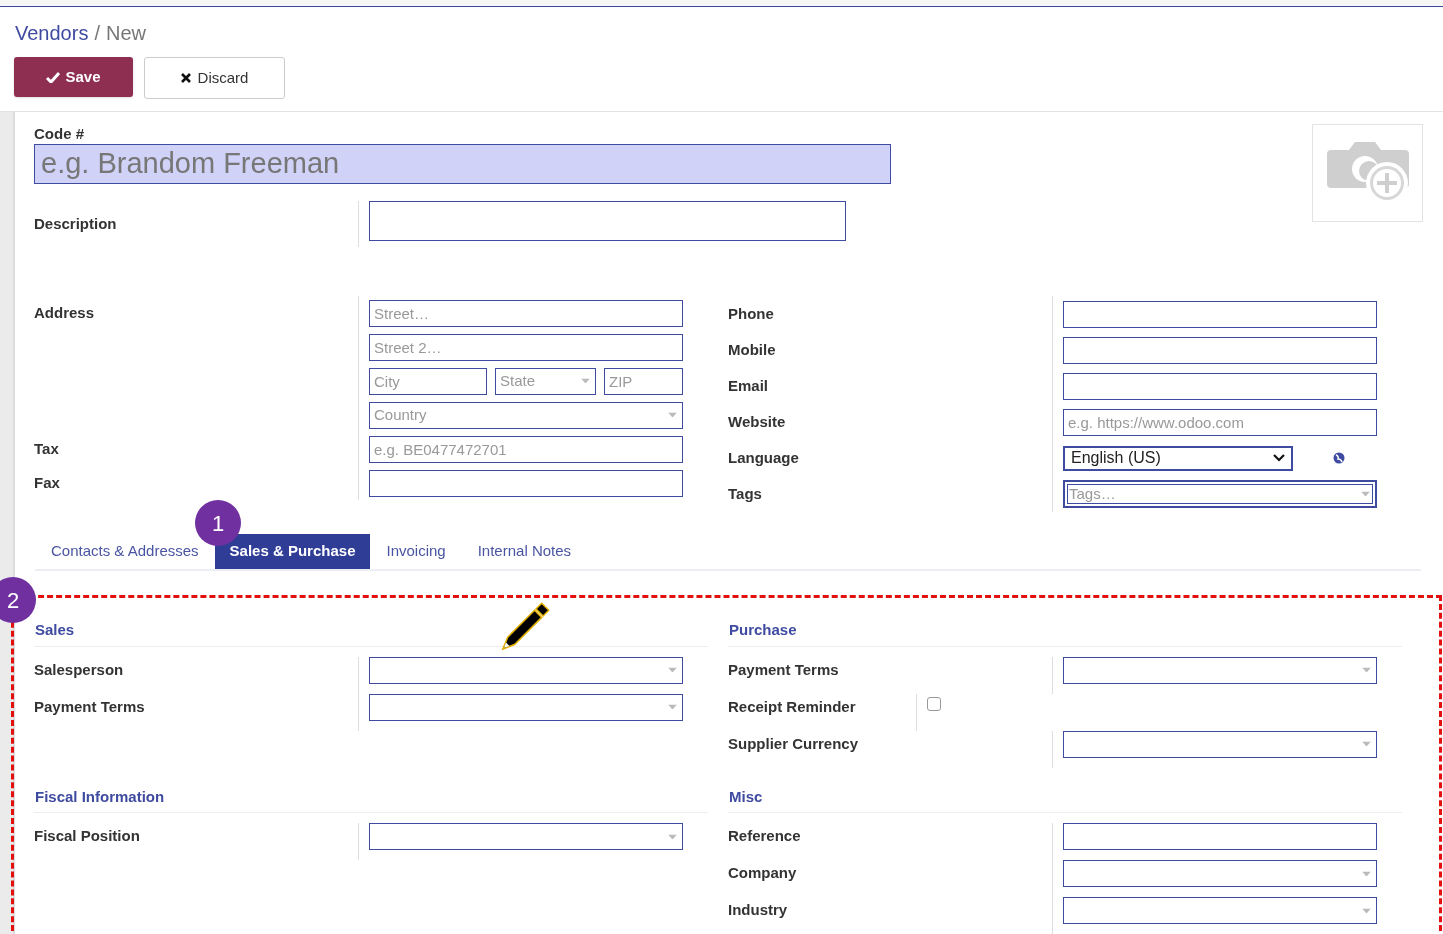 Image resolution: width=1443 pixels, height=934 pixels. Describe the element at coordinates (763, 630) in the screenshot. I see `section-title: Purchase` at that location.